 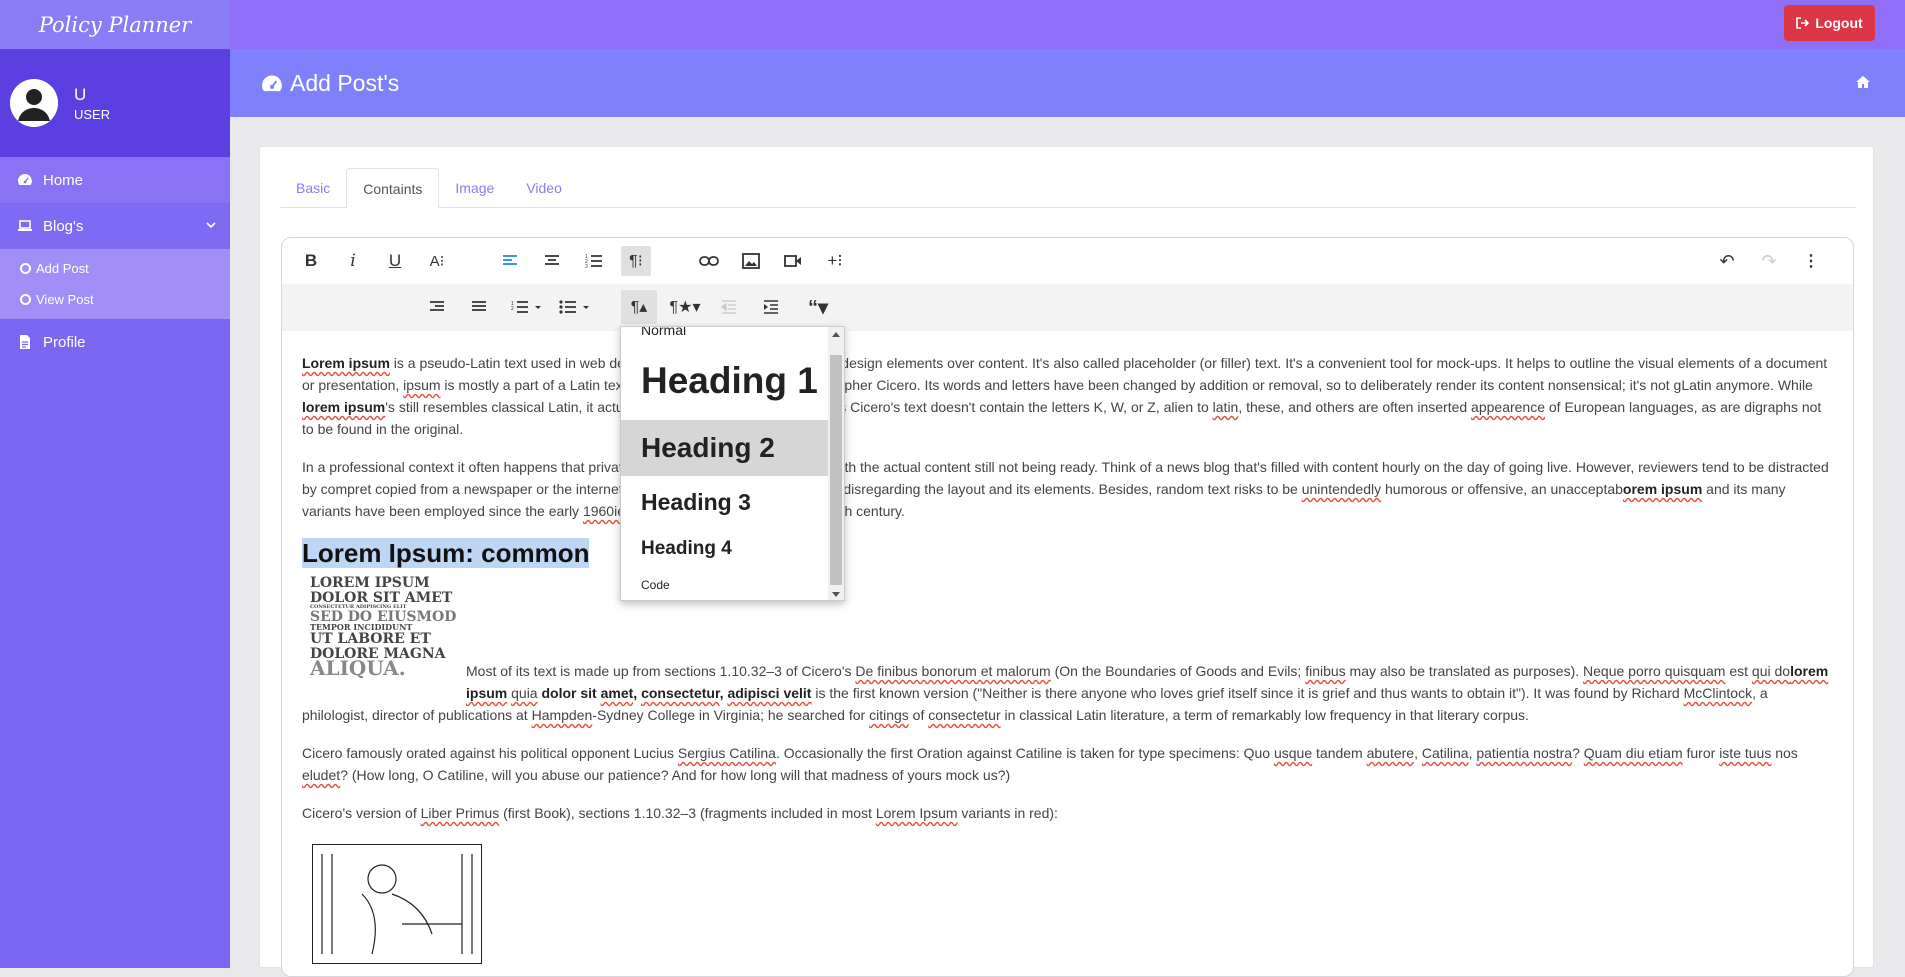 I want to click on text-run: est, so click(x=1738, y=671).